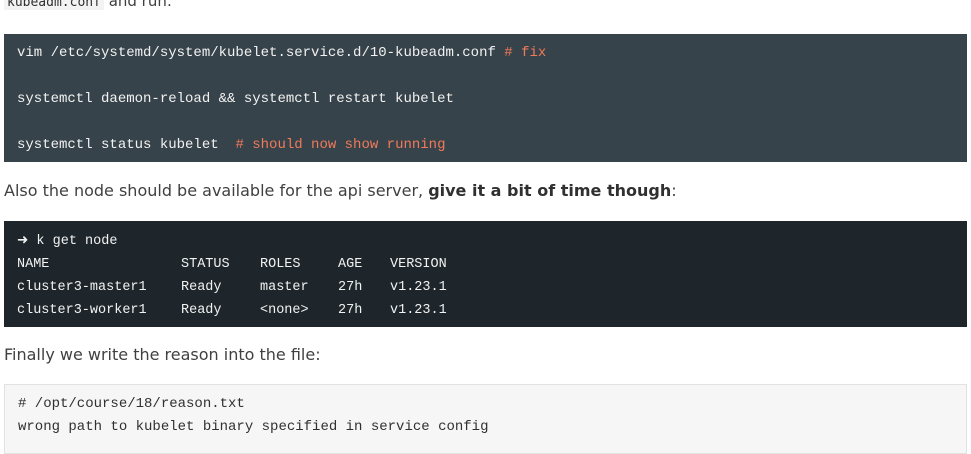 This screenshot has width=971, height=454. Describe the element at coordinates (492, 264) in the screenshot. I see `table-header-row: NAME STATUS ROLES AGE VERSION` at that location.